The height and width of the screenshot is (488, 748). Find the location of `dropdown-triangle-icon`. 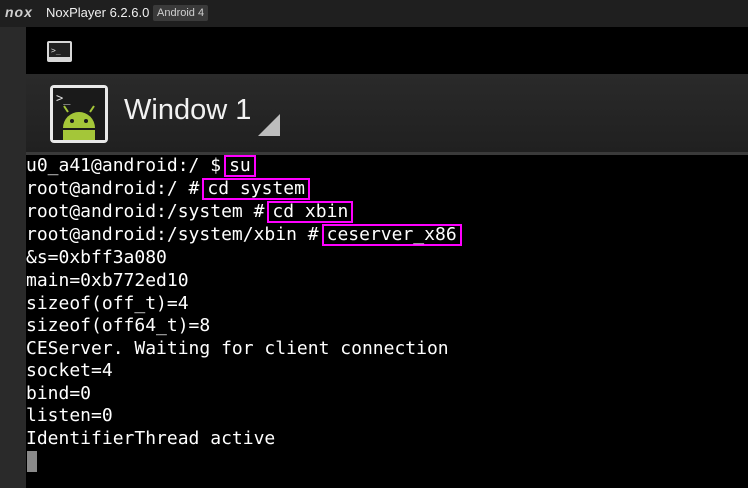

dropdown-triangle-icon is located at coordinates (269, 125).